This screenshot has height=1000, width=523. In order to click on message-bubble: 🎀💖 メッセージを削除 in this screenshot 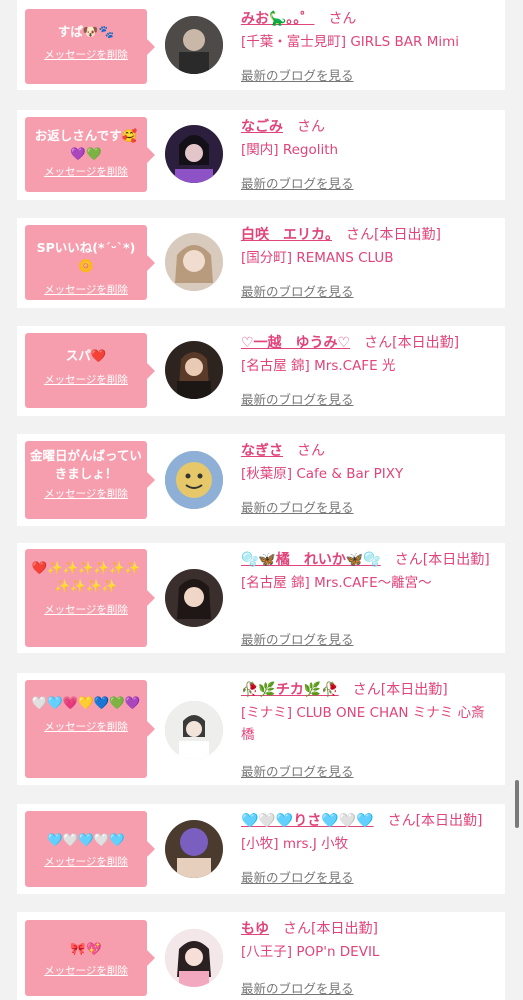, I will do `click(90, 958)`.